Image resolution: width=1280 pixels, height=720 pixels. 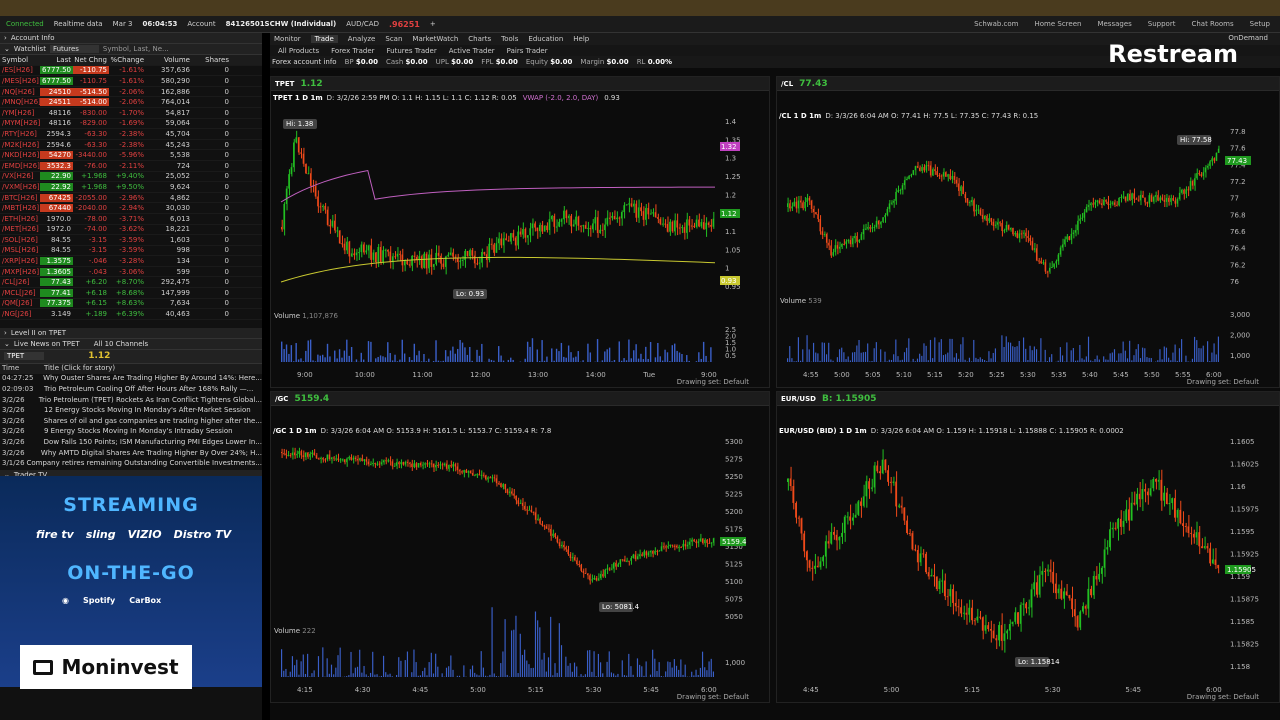 What do you see at coordinates (131, 113) in the screenshot?
I see `watchlist-row: /YM[H26] 48116 -830.00 -1.70% 54,817 0` at bounding box center [131, 113].